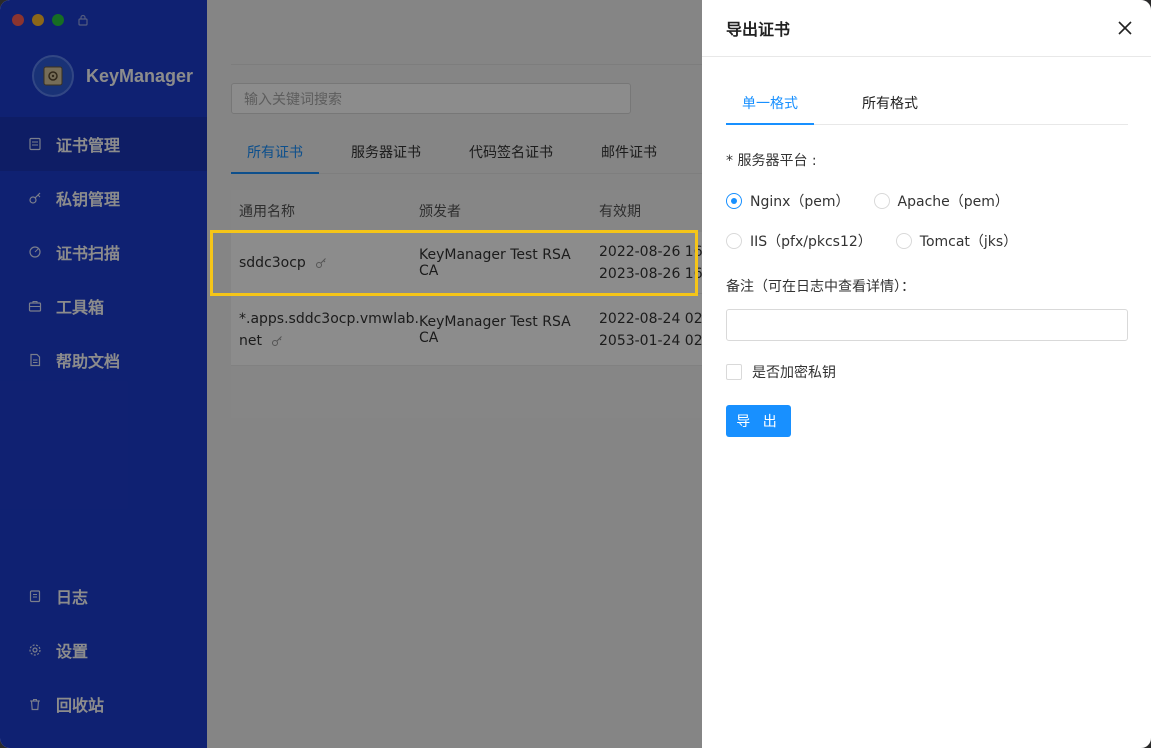 The image size is (1151, 748). I want to click on export-format-tabs: 单一格式 所有格式, so click(927, 103).